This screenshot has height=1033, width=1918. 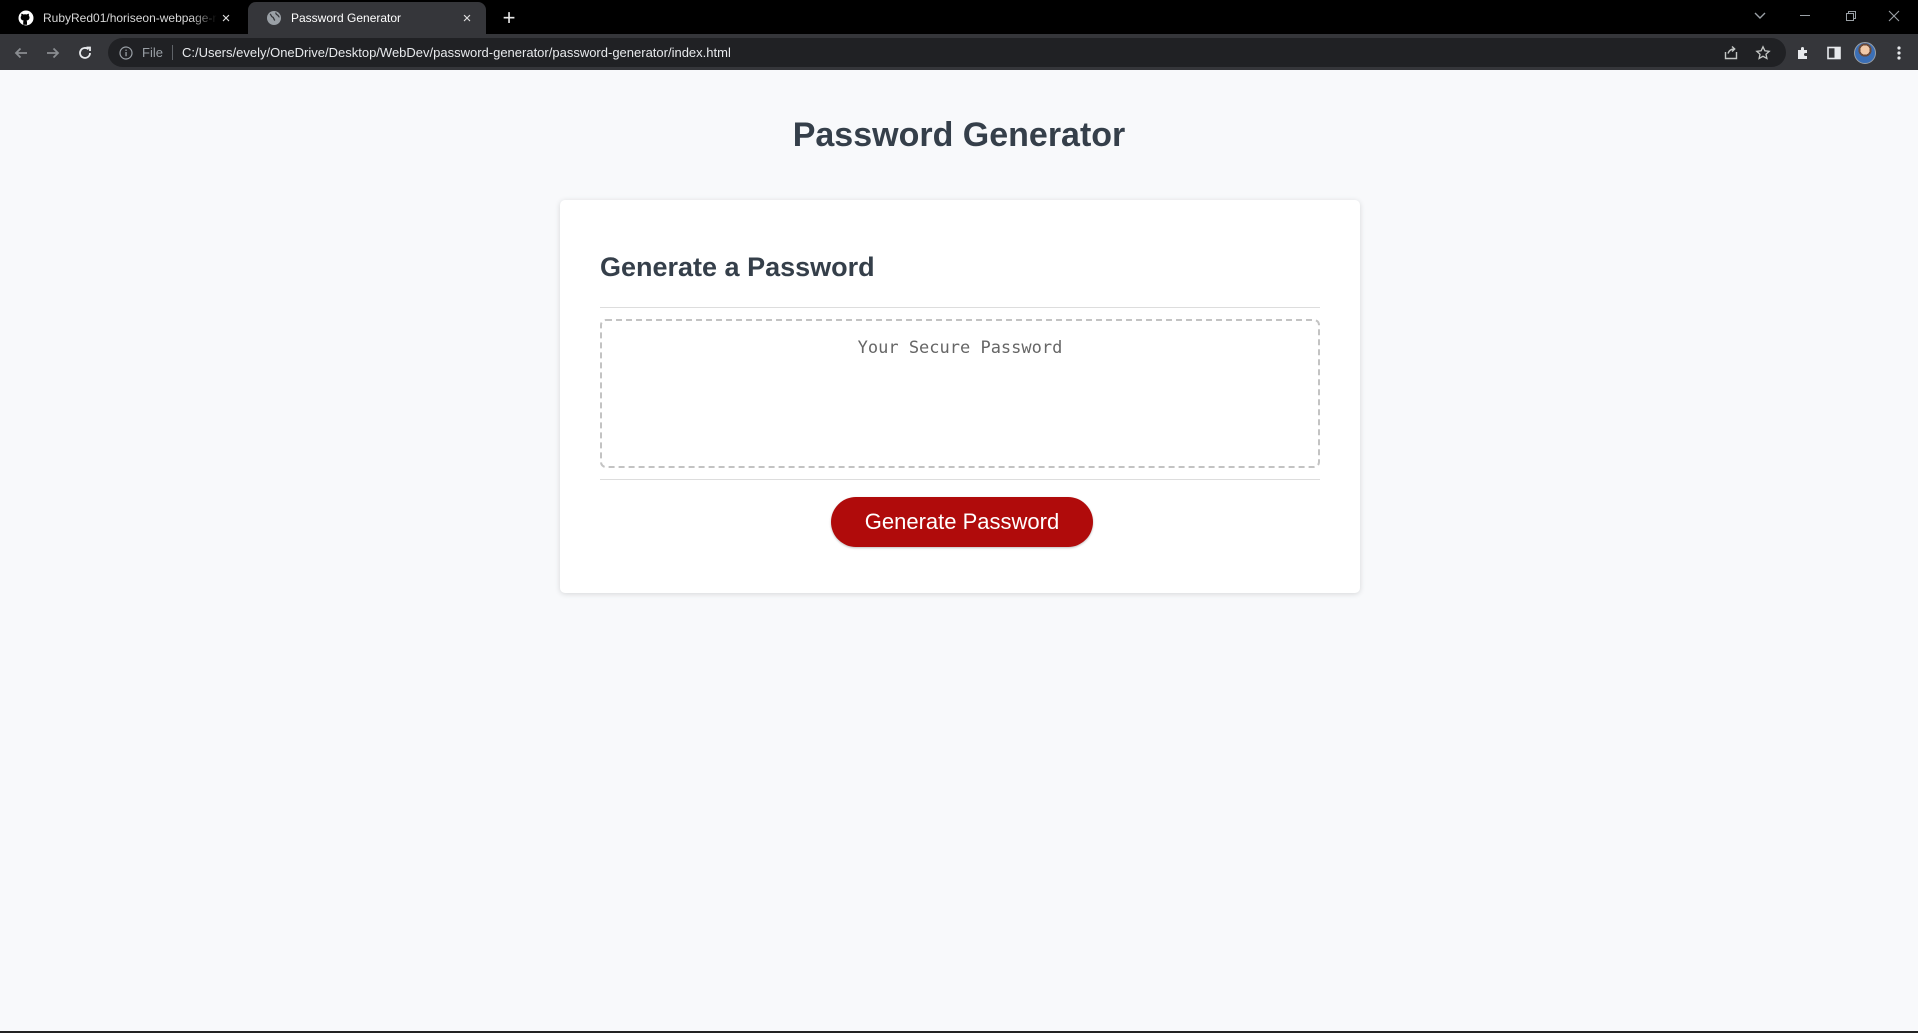 I want to click on github-icon, so click(x=26, y=18).